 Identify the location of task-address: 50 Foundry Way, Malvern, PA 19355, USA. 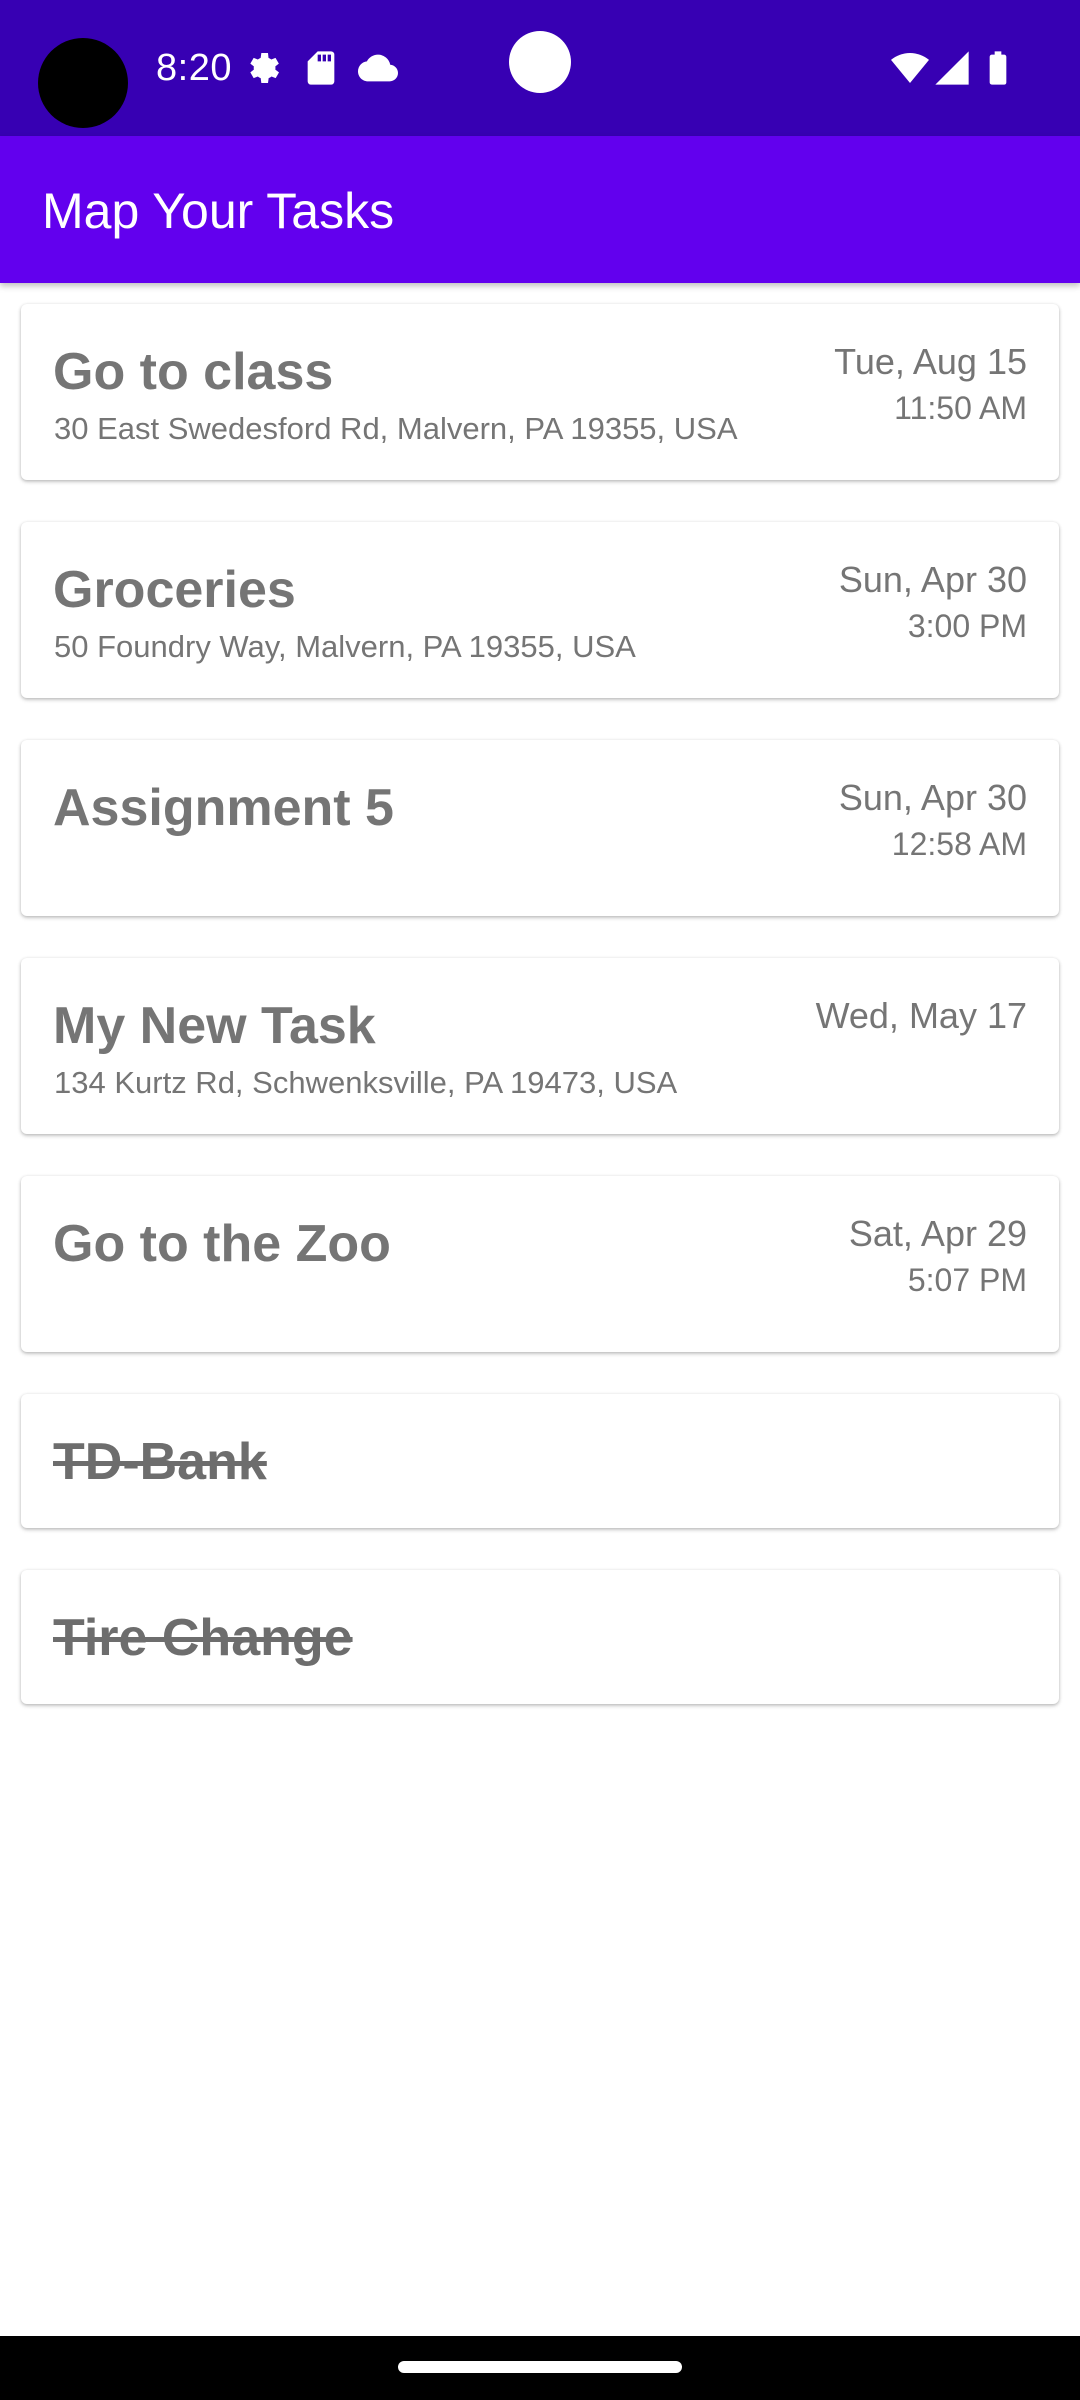
(345, 646).